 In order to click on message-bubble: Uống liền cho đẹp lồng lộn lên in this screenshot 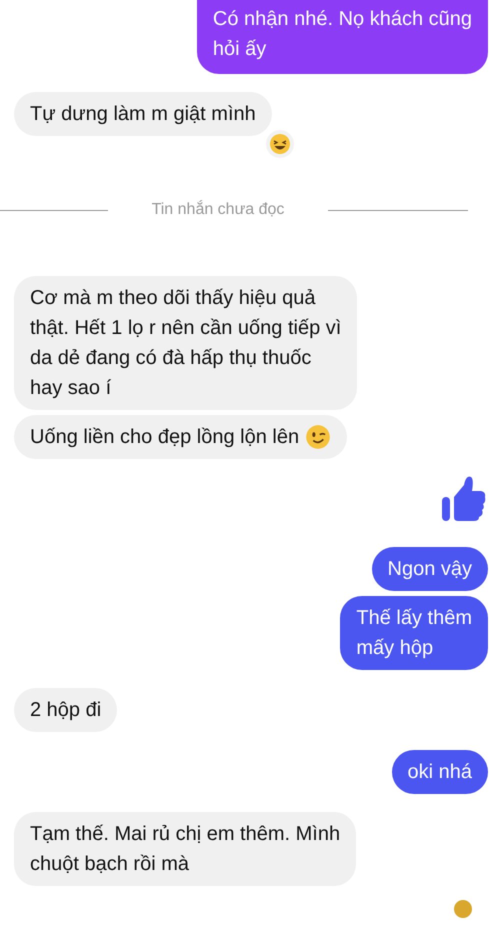, I will do `click(181, 437)`.